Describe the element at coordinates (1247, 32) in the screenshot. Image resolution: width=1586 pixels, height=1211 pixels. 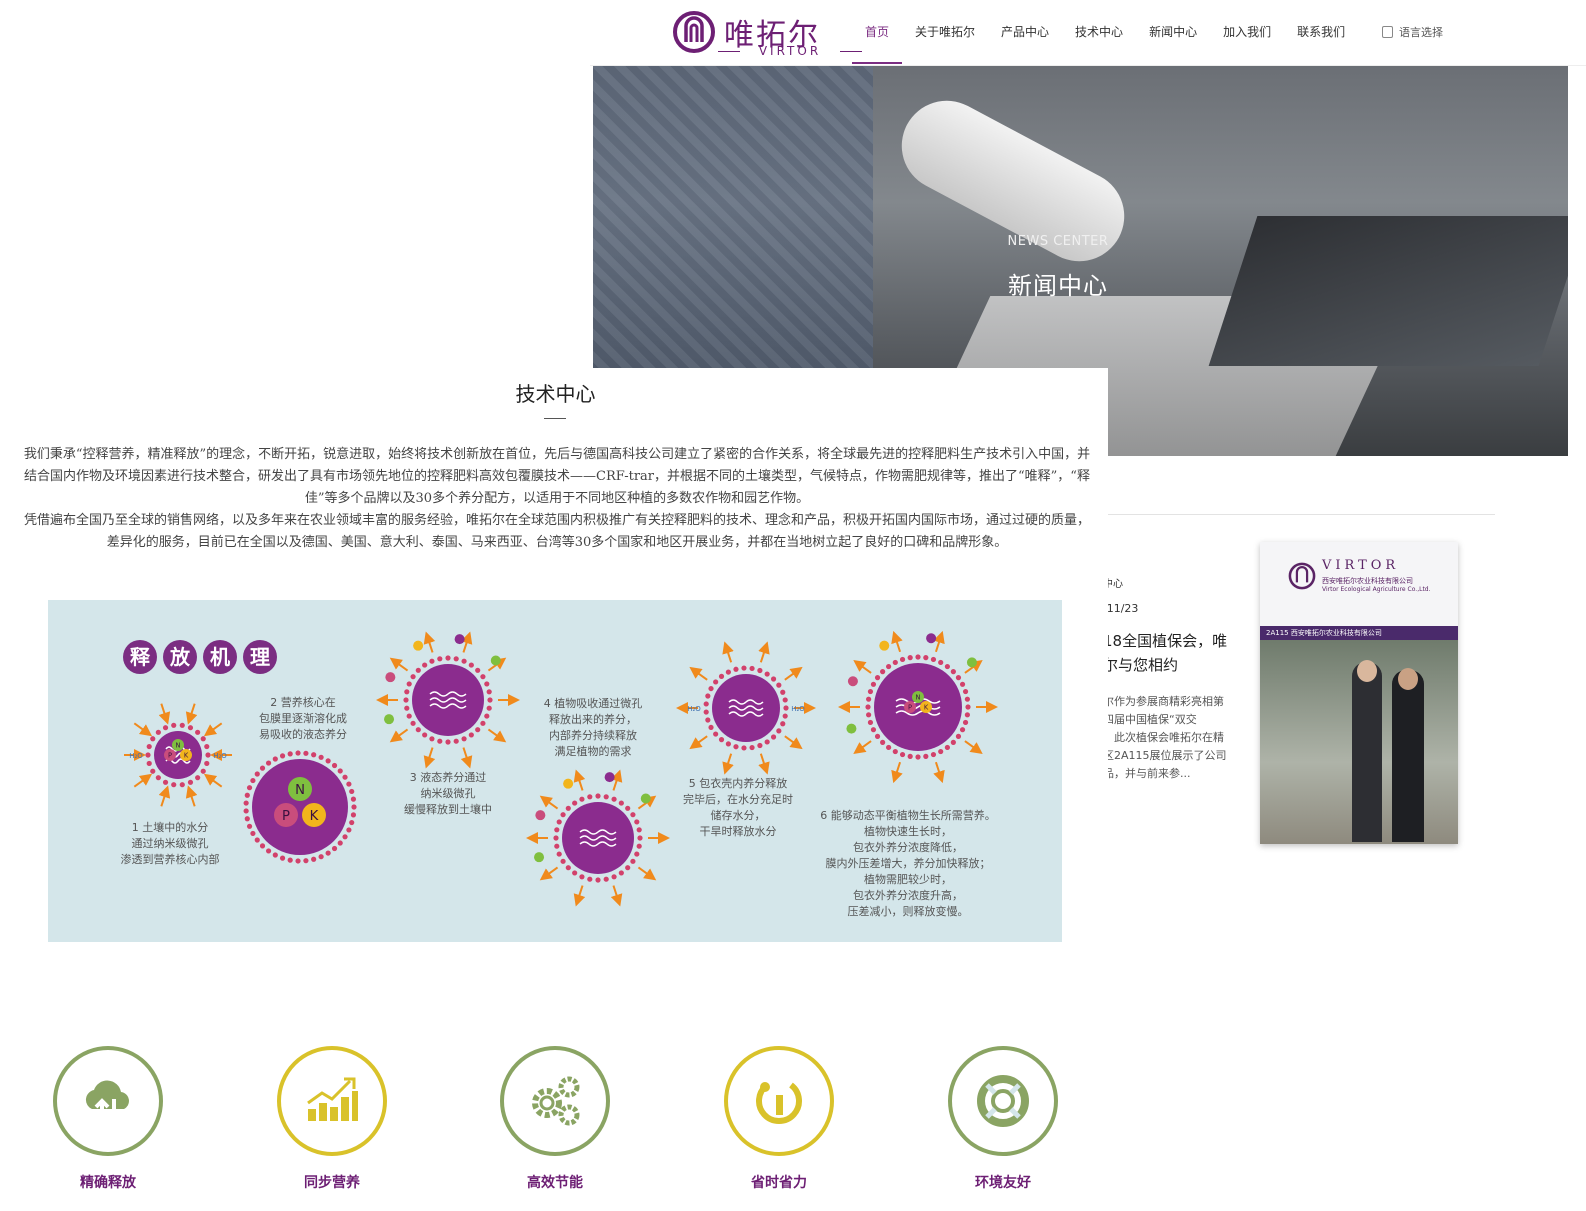
I see `nav-join: 加入我们` at that location.